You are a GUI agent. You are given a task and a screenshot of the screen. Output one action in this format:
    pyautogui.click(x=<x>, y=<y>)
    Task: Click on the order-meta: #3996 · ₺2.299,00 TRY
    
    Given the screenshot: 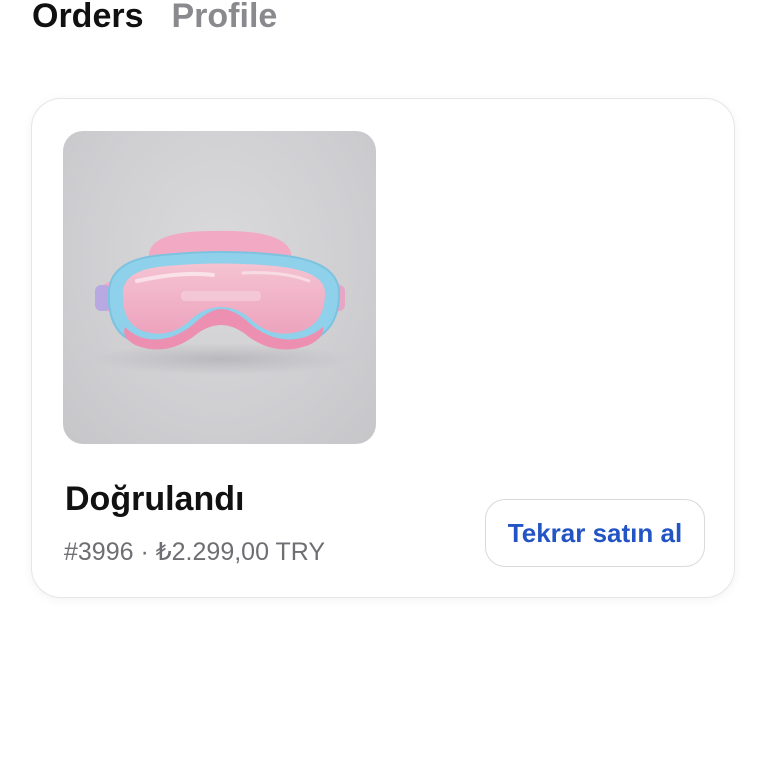 What is the action you would take?
    pyautogui.click(x=194, y=552)
    